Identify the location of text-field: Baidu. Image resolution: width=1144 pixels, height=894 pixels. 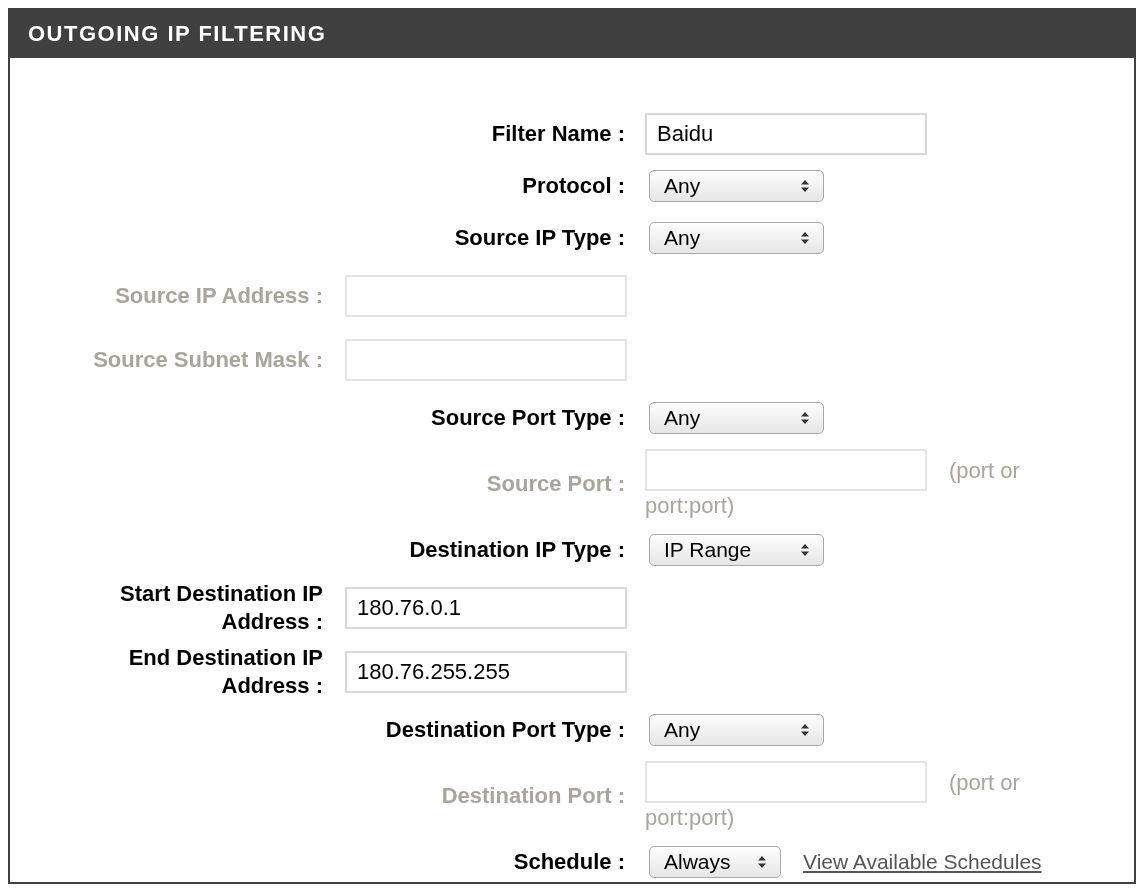
(786, 134).